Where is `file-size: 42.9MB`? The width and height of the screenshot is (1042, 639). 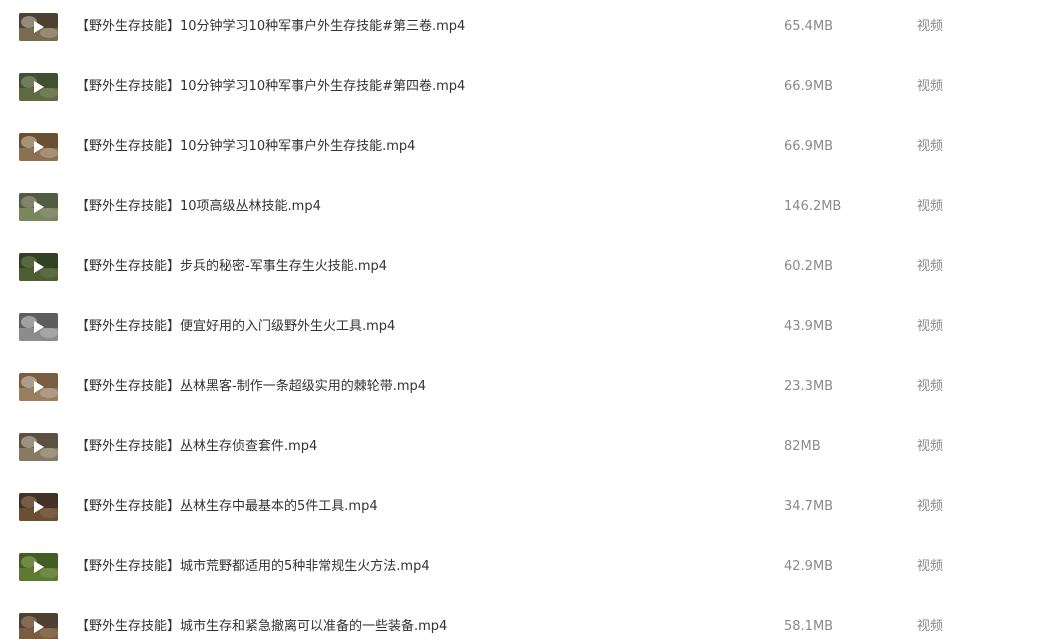 file-size: 42.9MB is located at coordinates (809, 566).